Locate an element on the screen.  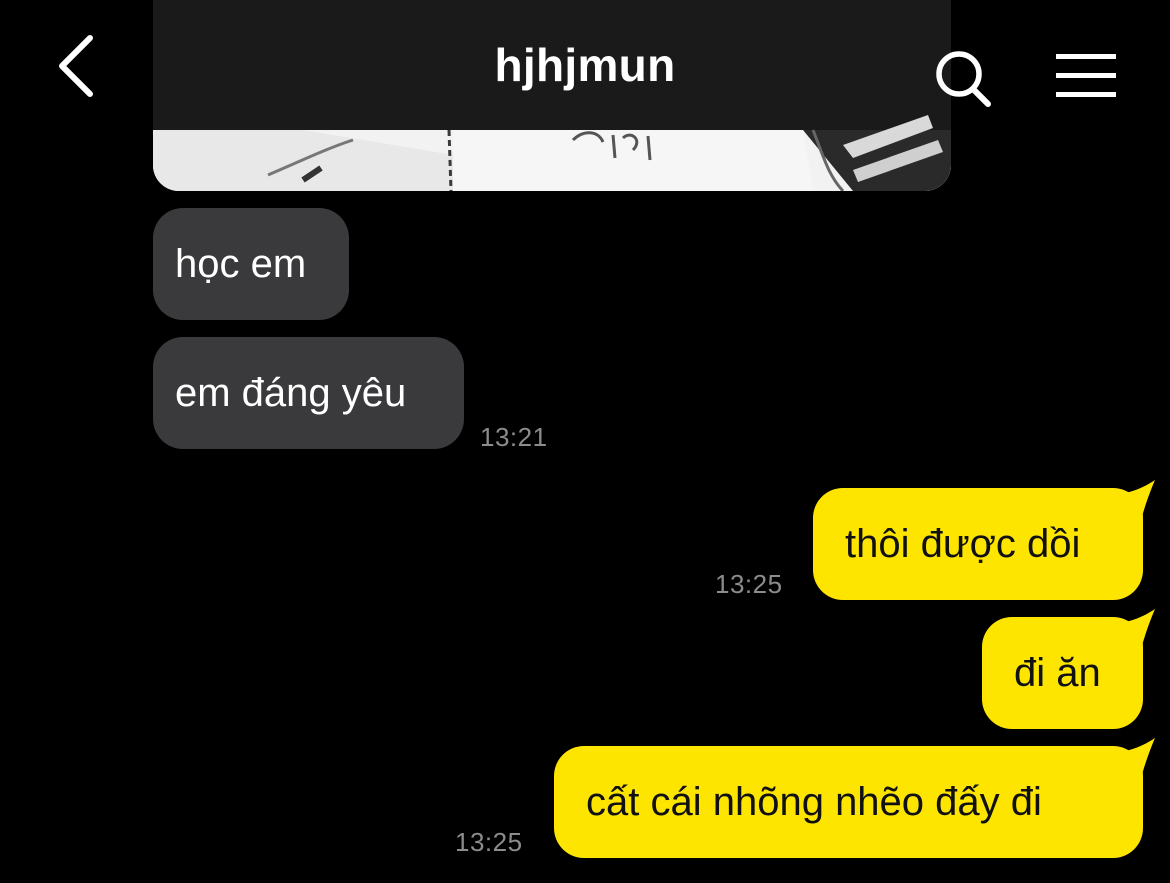
chat-header: hjhjmun is located at coordinates (585, 65).